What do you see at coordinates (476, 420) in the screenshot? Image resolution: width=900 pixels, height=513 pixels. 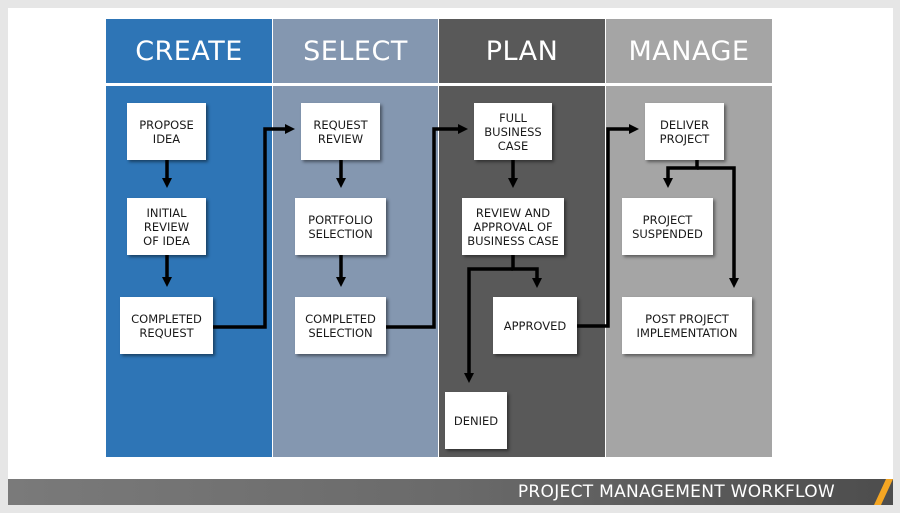 I see `box-denied: DENIED` at bounding box center [476, 420].